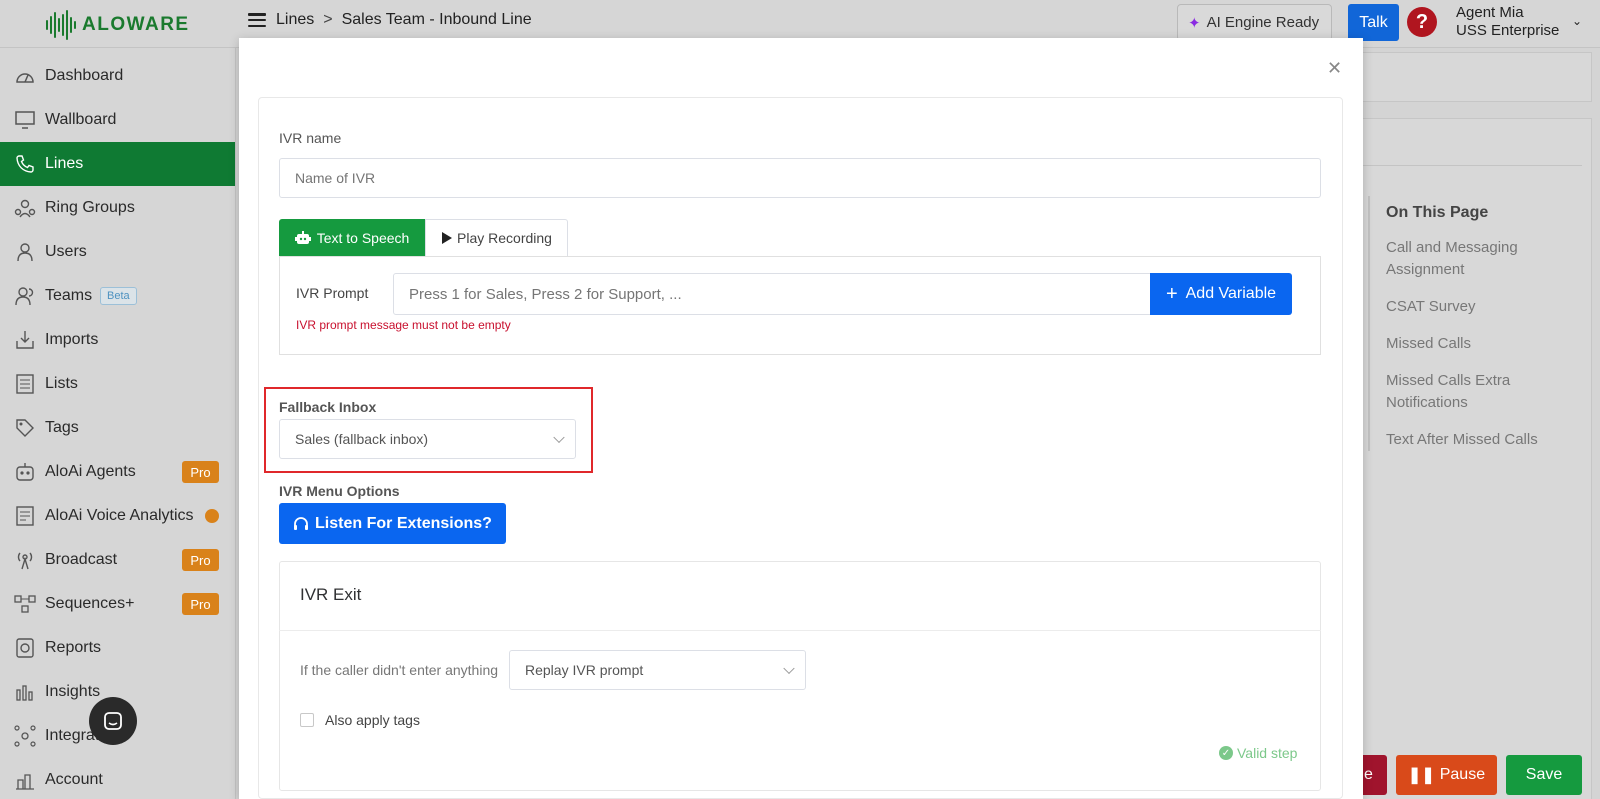 The image size is (1600, 799). I want to click on agent-menu: Agent Mia USS Enterprise ⌄, so click(1519, 22).